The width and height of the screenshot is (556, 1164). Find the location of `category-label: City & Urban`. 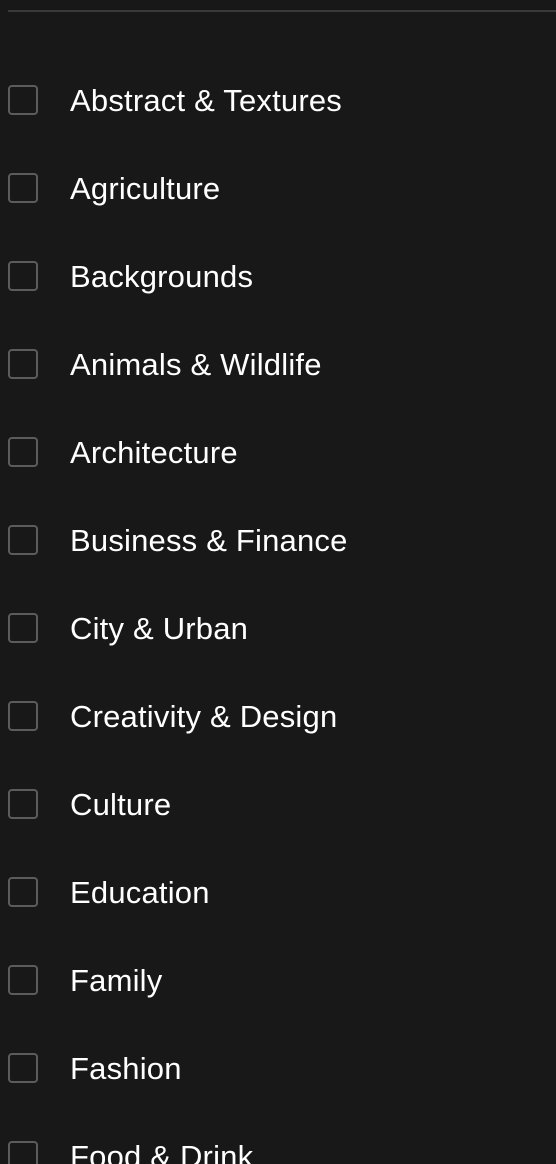

category-label: City & Urban is located at coordinates (159, 628).